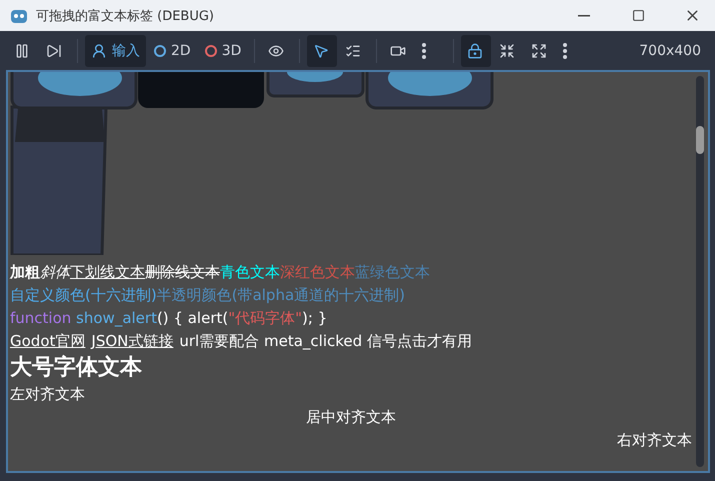 The height and width of the screenshot is (481, 715). Describe the element at coordinates (353, 50) in the screenshot. I see `list-pointer-icon` at that location.